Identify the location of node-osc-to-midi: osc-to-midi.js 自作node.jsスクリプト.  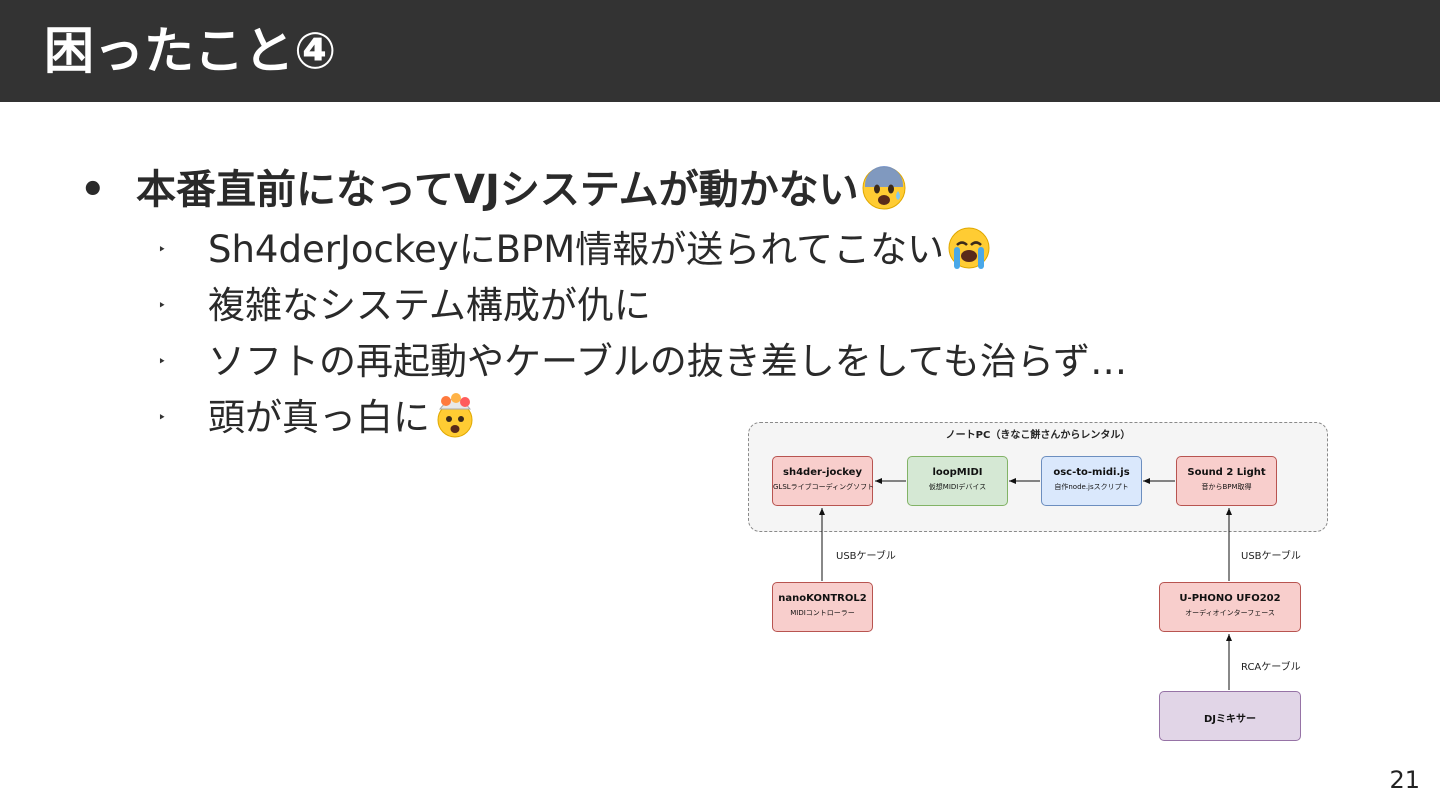
(1091, 481).